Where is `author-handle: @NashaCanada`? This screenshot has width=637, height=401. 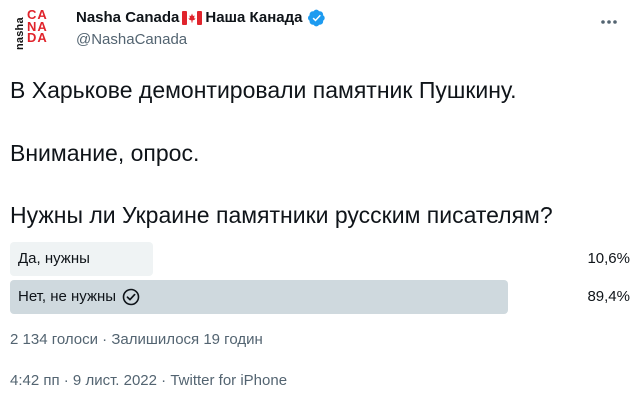
author-handle: @NashaCanada is located at coordinates (201, 40).